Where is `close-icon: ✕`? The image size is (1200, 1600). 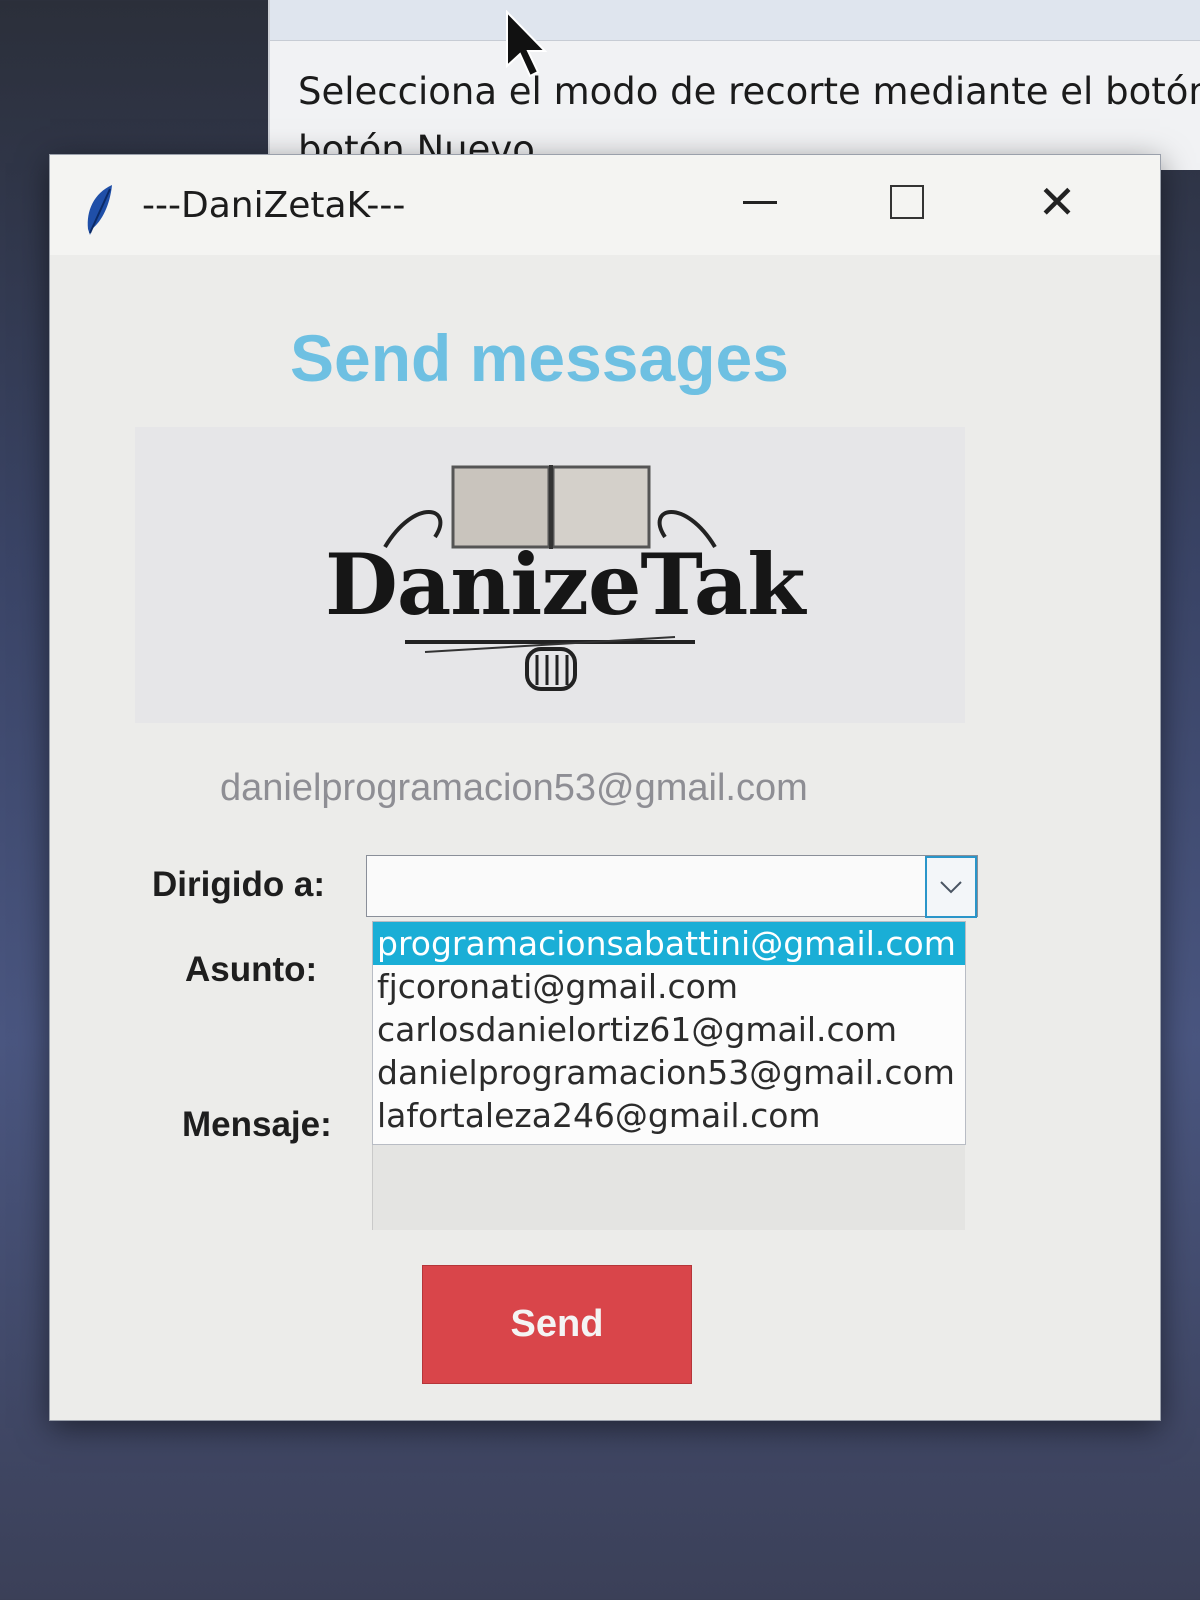 close-icon: ✕ is located at coordinates (1057, 202).